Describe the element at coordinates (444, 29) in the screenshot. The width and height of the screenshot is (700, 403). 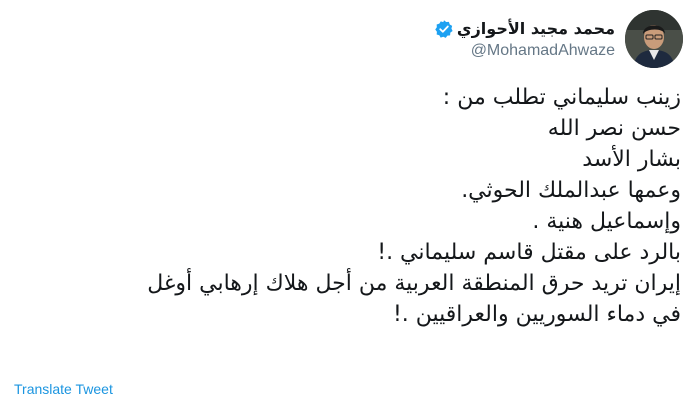
I see `verified-badge-icon` at that location.